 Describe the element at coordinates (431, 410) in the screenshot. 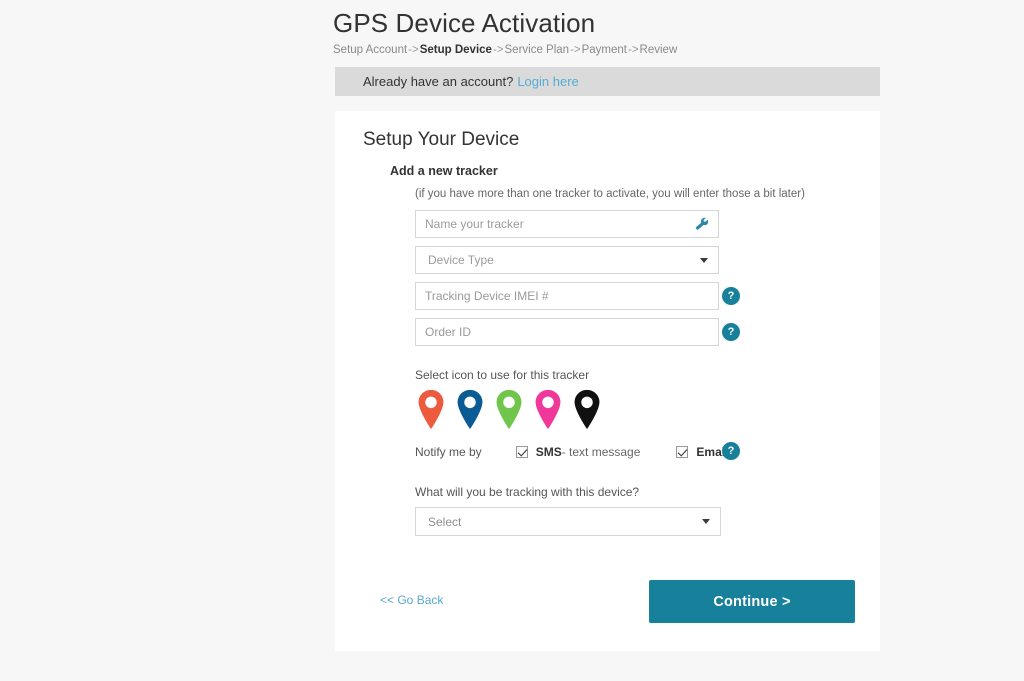

I see `map-pin-orange-option` at that location.